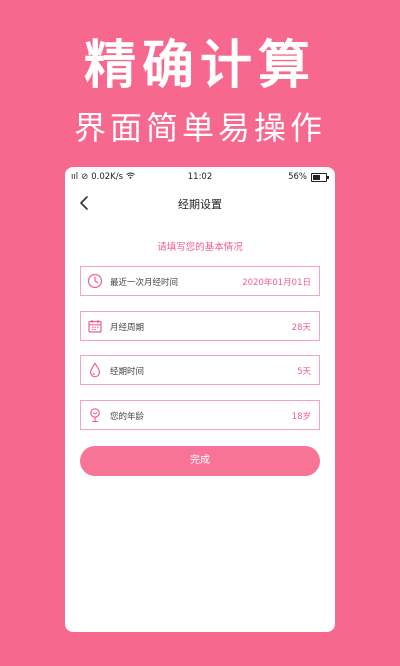 The height and width of the screenshot is (666, 400). Describe the element at coordinates (276, 283) in the screenshot. I see `field-value: 2020年01月01日` at that location.